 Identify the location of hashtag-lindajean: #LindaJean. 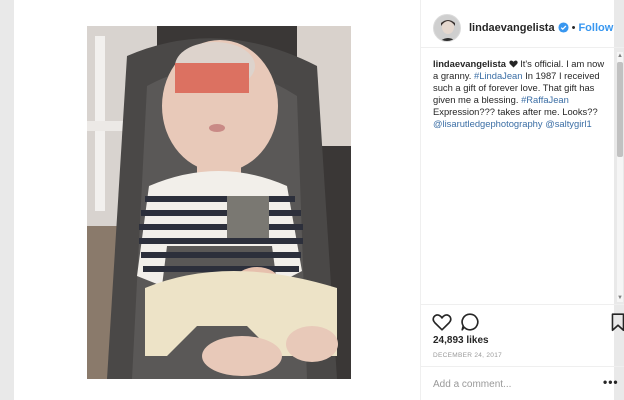
(498, 75).